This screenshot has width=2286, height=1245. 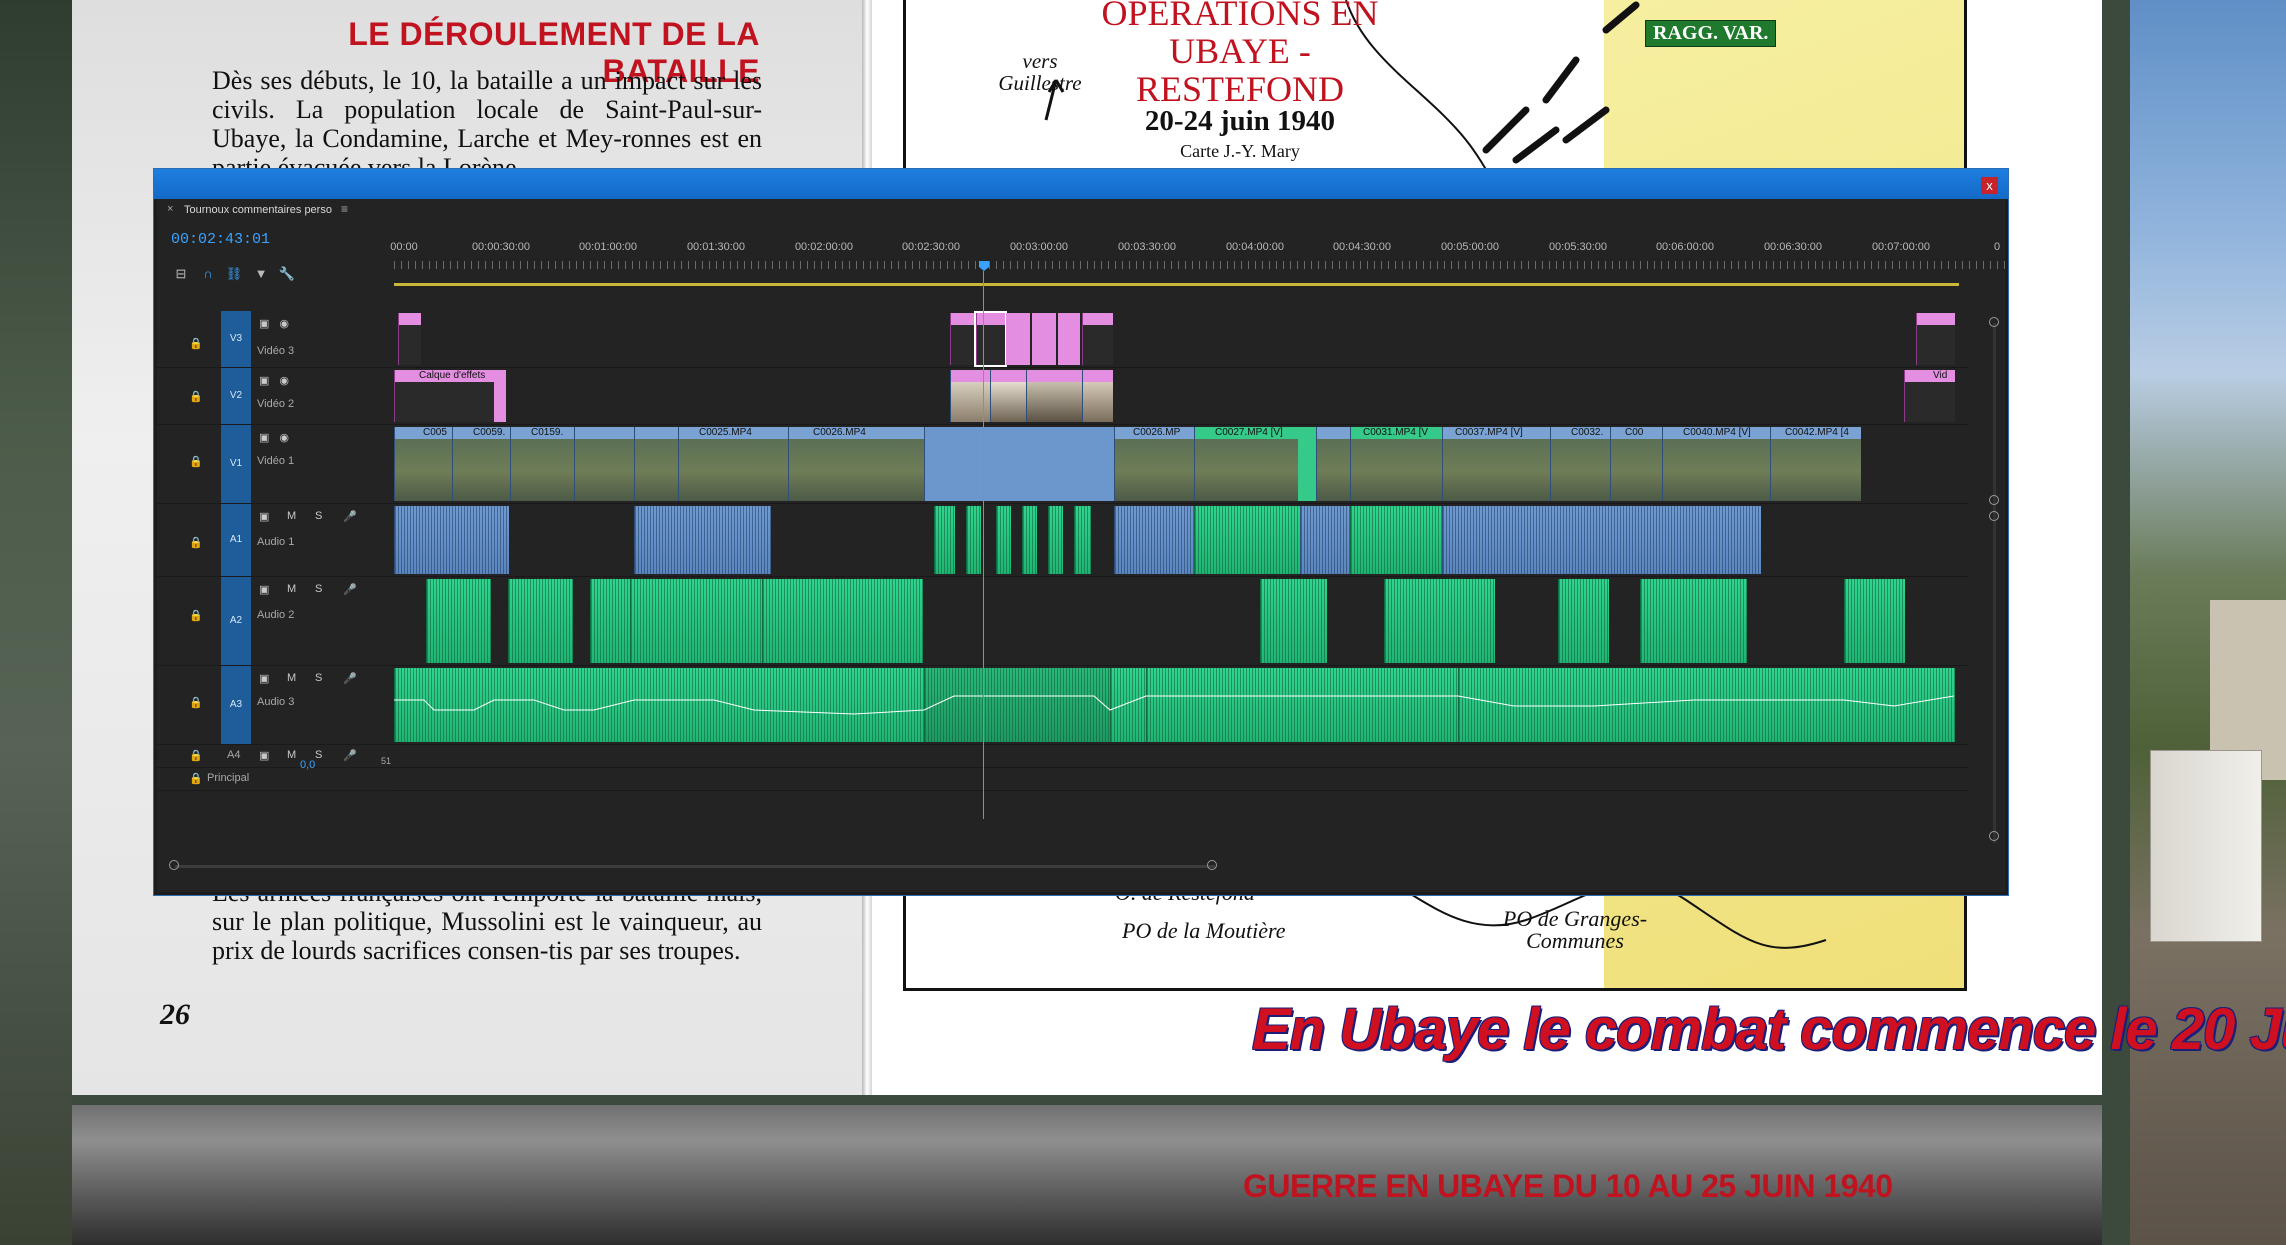 What do you see at coordinates (856, 464) in the screenshot?
I see `clip-video: C0026.MP4` at bounding box center [856, 464].